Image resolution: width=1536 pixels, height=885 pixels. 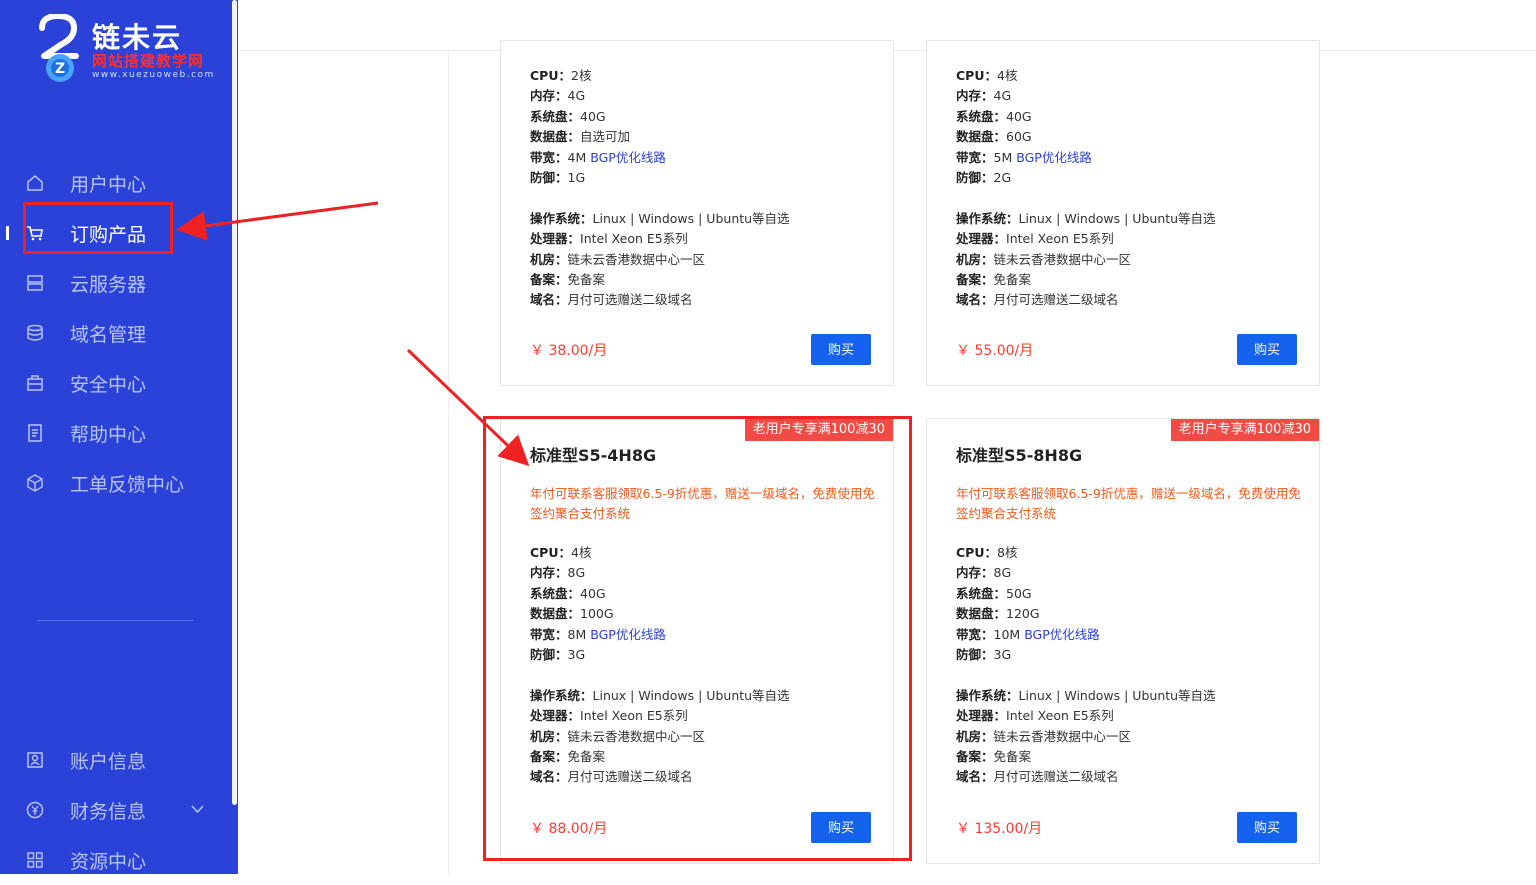 I want to click on price: ￥ 38.00/月, so click(x=569, y=351).